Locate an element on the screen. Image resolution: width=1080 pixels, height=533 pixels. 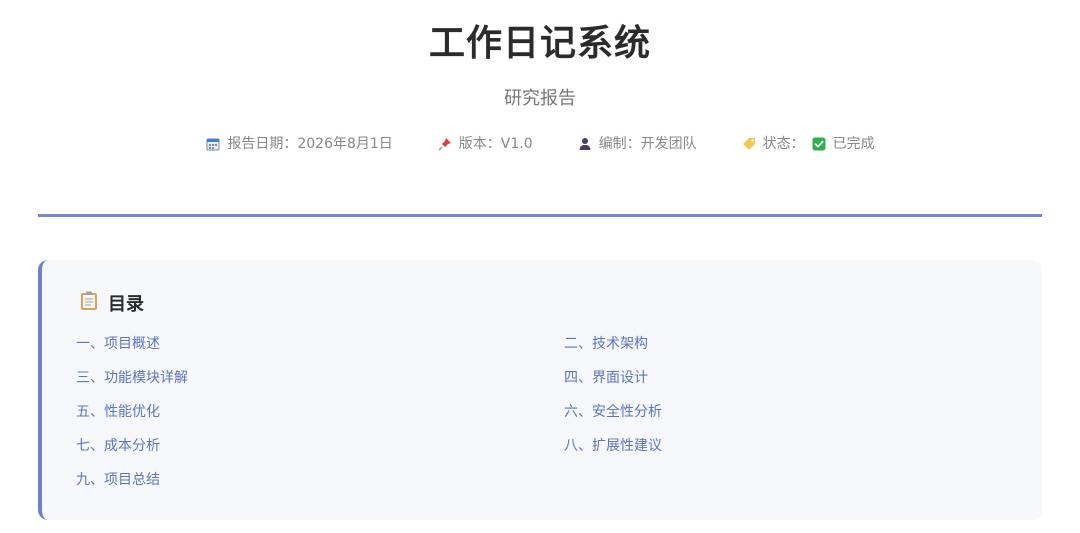
meta-report-date: 报告日期：2026年8月1日 is located at coordinates (299, 144).